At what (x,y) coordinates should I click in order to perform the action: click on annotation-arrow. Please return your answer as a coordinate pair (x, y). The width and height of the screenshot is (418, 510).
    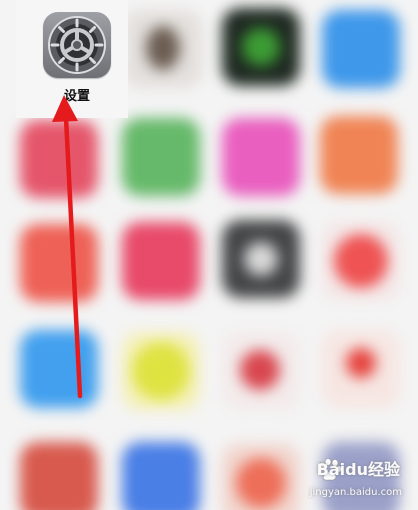
    Looking at the image, I should click on (67, 247).